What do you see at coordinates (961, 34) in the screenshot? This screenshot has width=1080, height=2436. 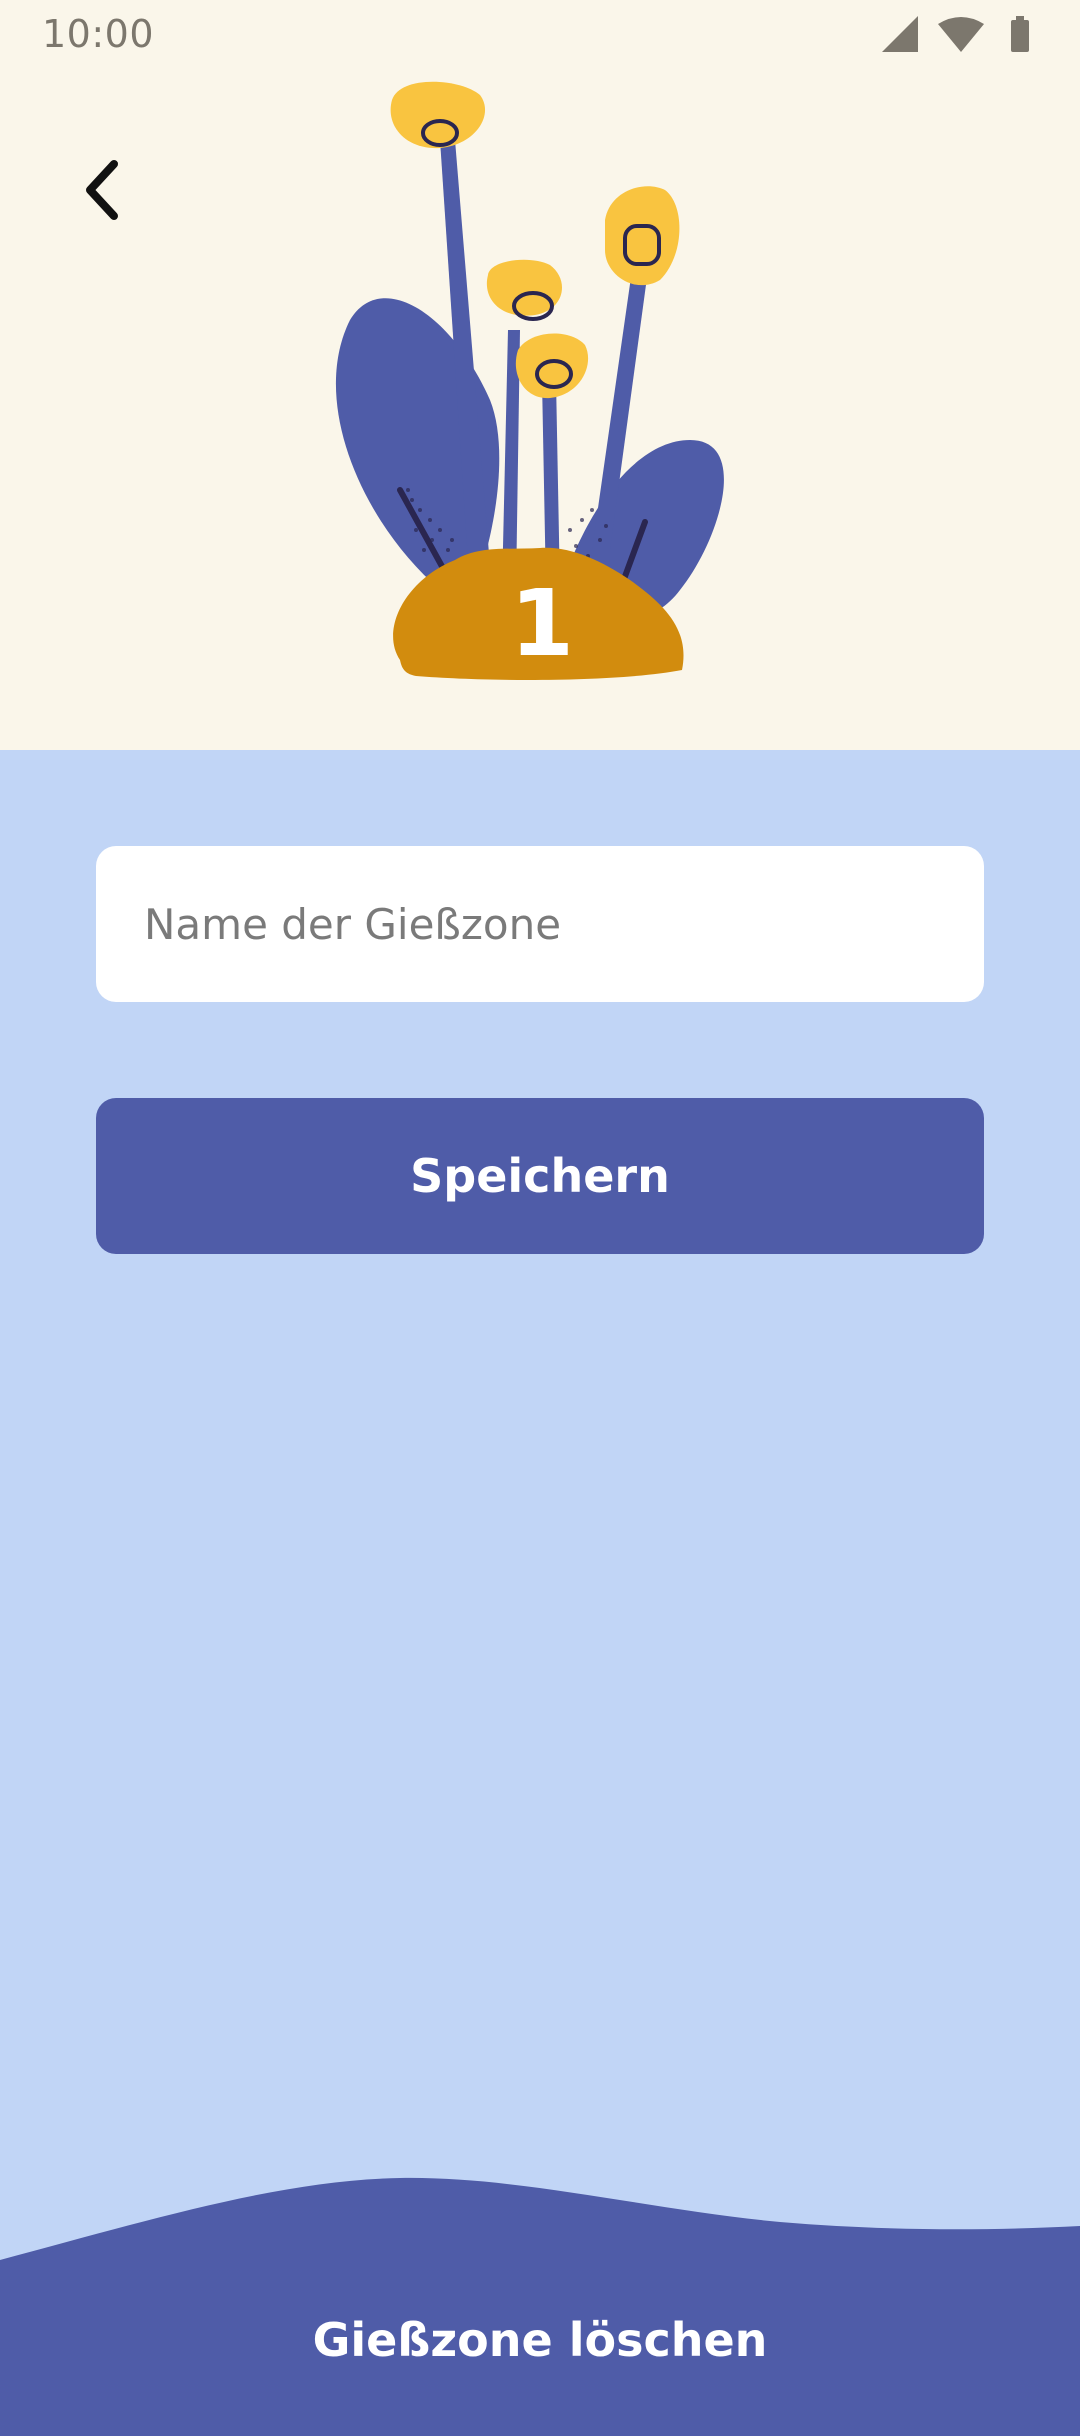 I see `wifi-icon` at bounding box center [961, 34].